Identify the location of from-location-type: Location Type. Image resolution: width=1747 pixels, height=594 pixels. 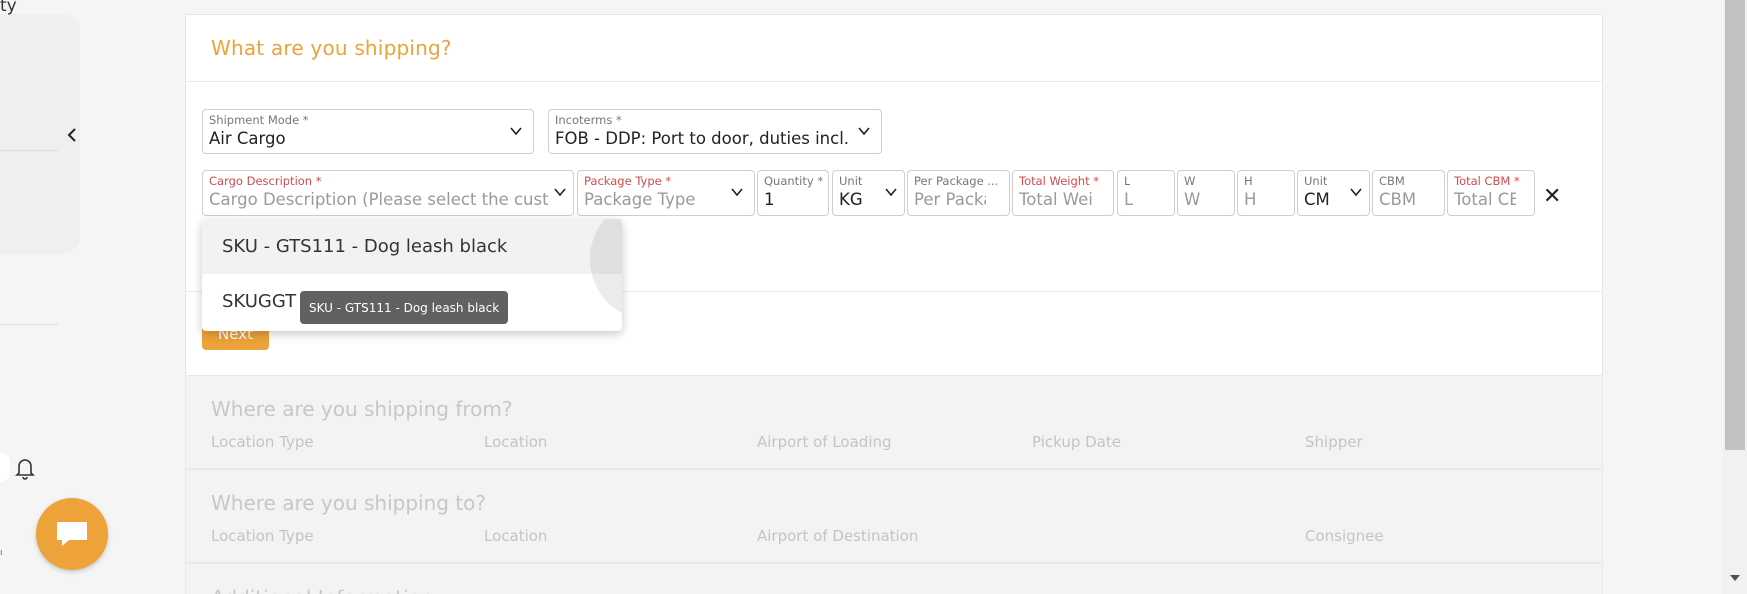
(262, 442).